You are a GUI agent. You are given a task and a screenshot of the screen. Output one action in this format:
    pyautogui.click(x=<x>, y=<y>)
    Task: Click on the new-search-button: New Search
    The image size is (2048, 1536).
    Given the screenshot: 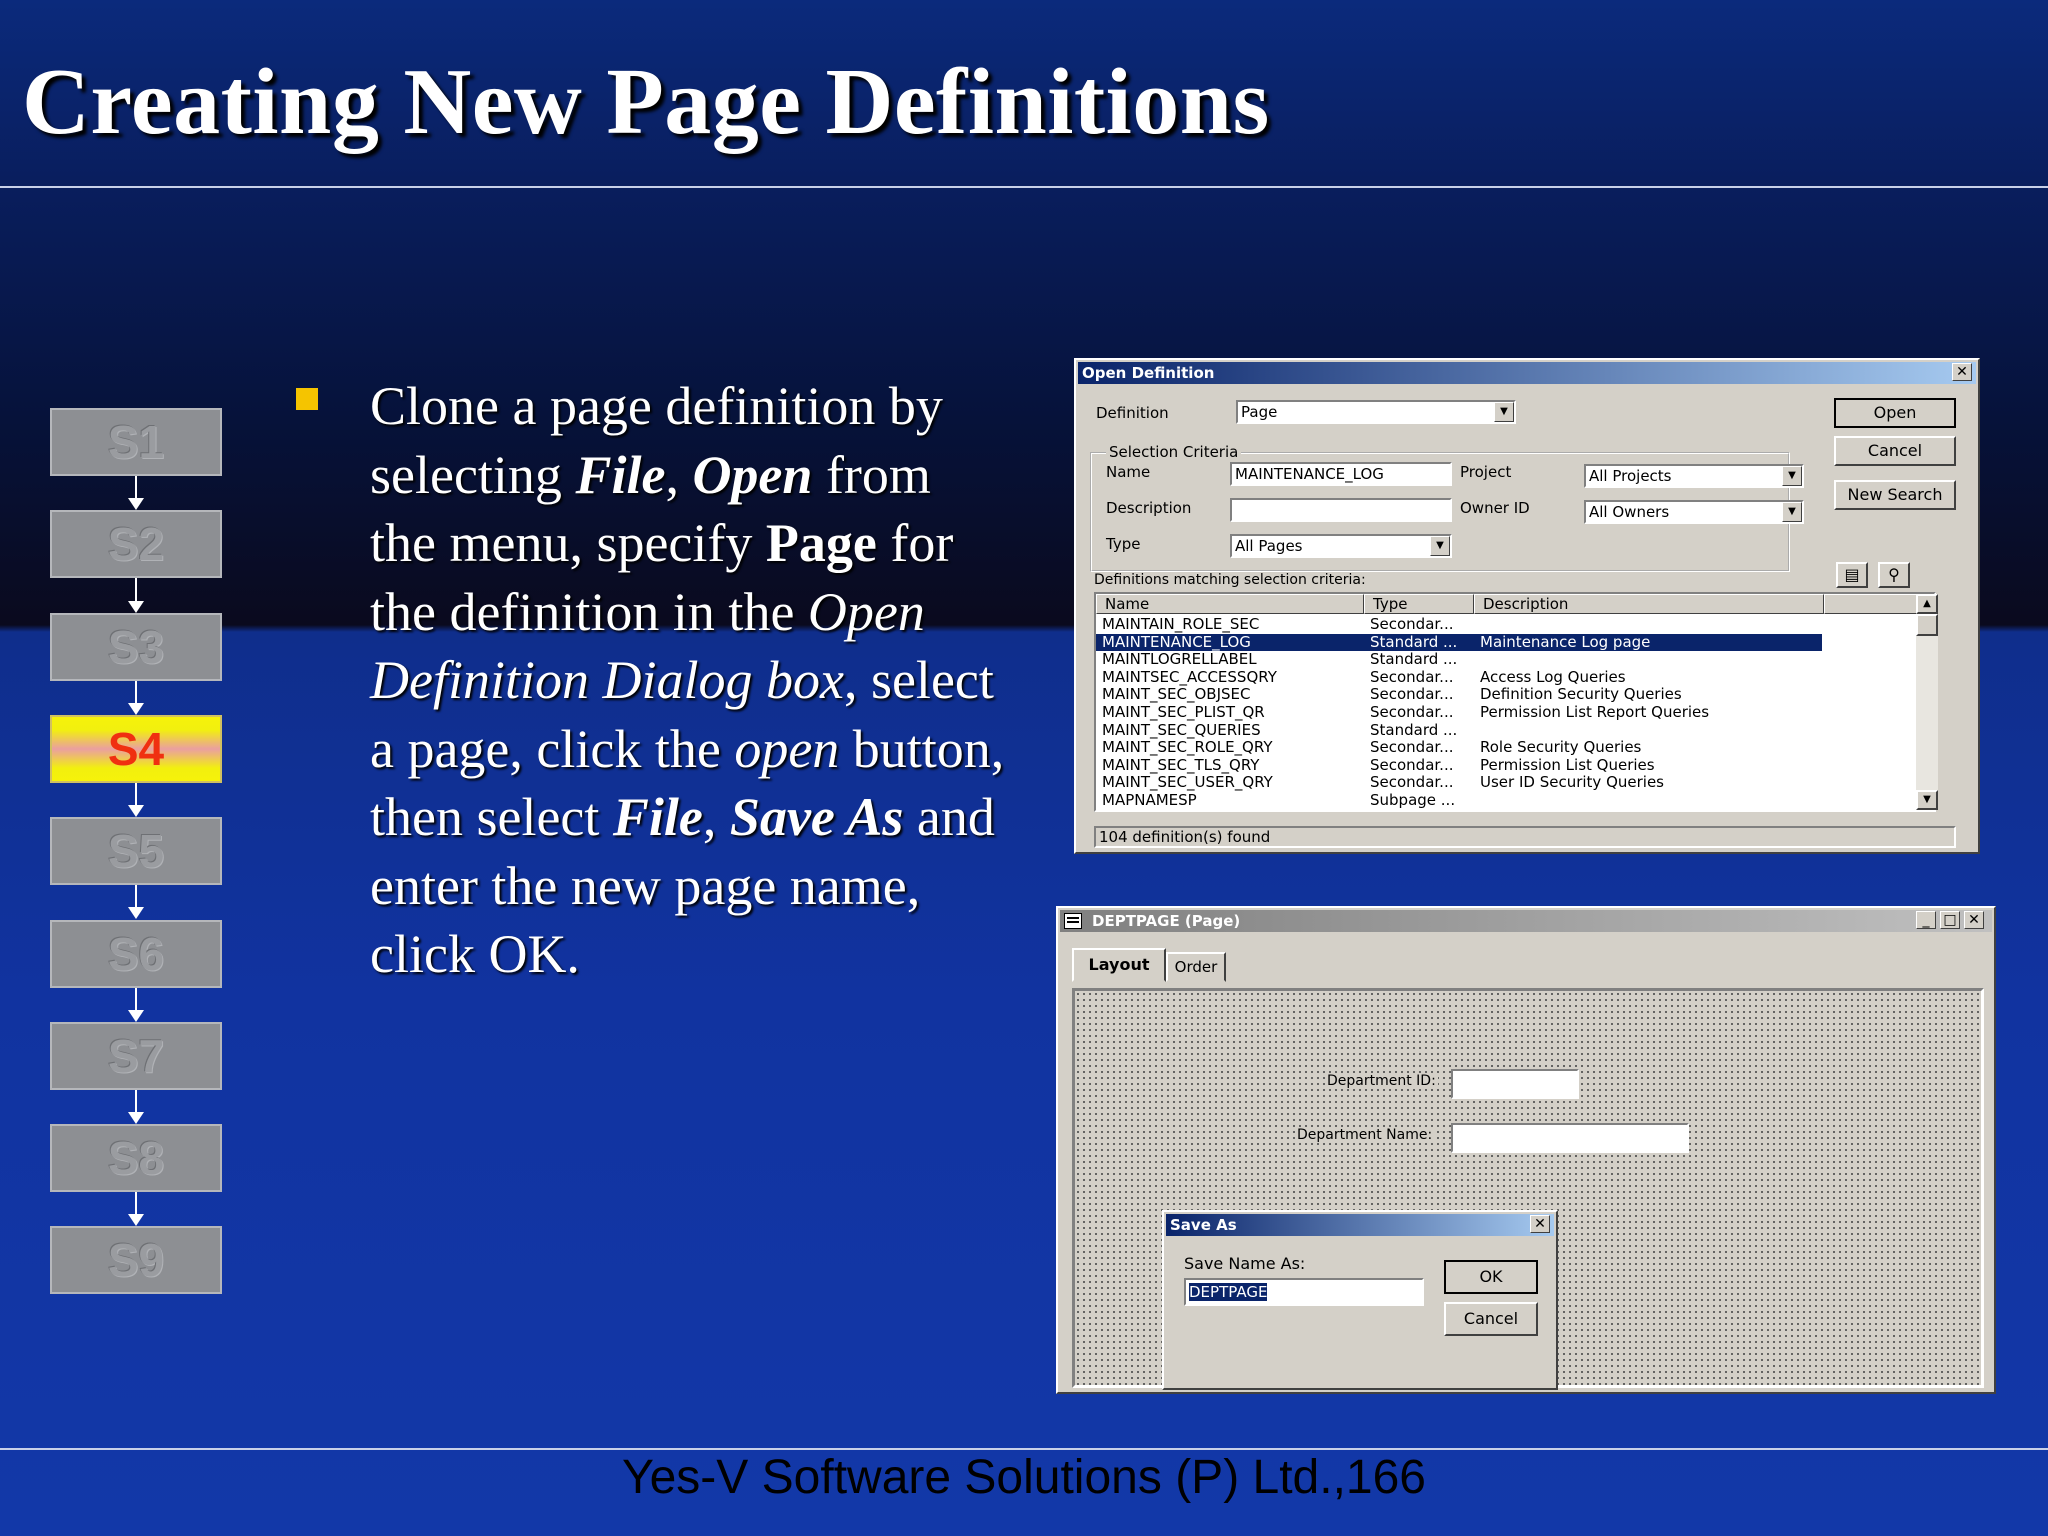 What is the action you would take?
    pyautogui.click(x=1895, y=495)
    